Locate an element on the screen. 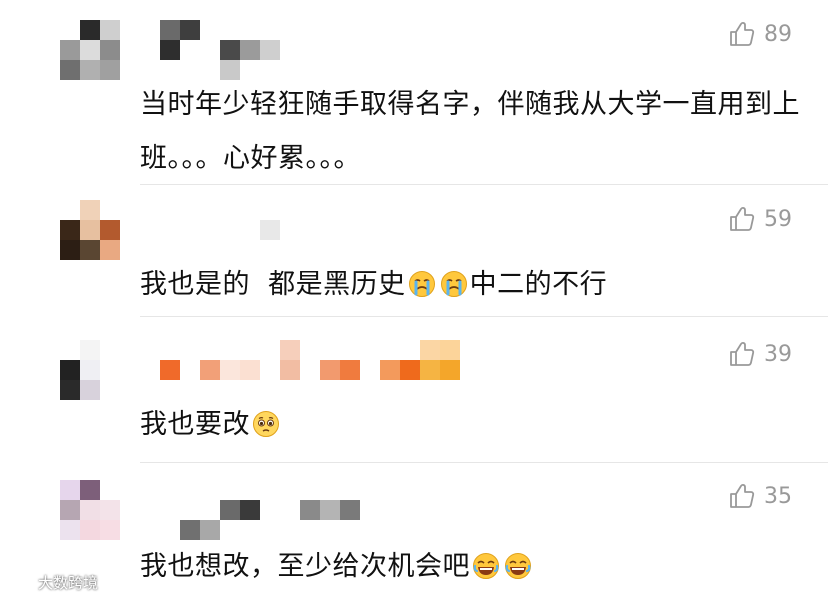 Image resolution: width=828 pixels, height=599 pixels. comment-text: 当时年少轻狂随手取得名字，伴随我从大学一直用到上班。。。心好累。。。 is located at coordinates (470, 132).